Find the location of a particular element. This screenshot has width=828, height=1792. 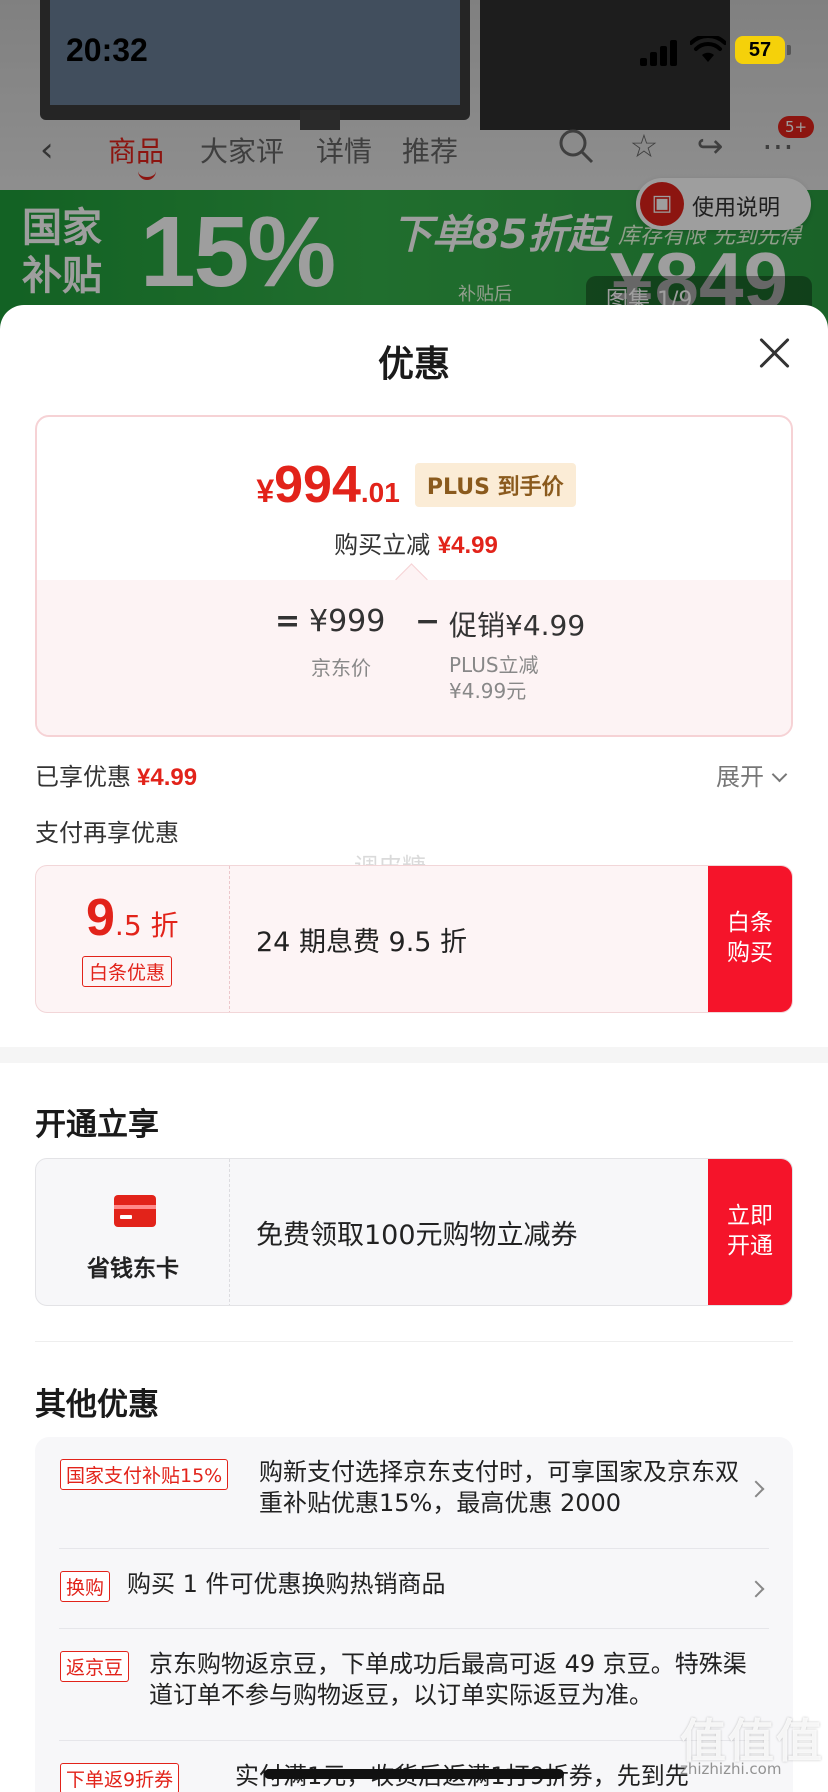

dongka-open-button: 立即 开通 is located at coordinates (750, 1232).